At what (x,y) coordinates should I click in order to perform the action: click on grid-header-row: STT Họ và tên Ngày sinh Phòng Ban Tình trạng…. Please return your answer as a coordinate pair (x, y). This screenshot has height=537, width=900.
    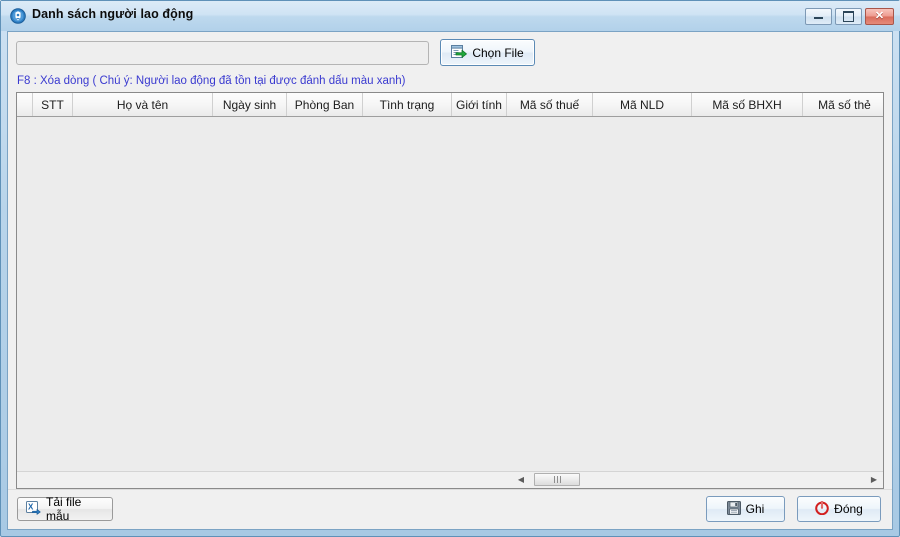
    Looking at the image, I should click on (450, 105).